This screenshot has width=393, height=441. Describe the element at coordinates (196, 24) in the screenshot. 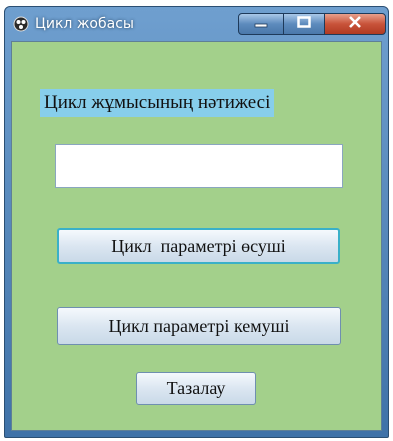

I see `title-bar: Цикл жобасы` at that location.